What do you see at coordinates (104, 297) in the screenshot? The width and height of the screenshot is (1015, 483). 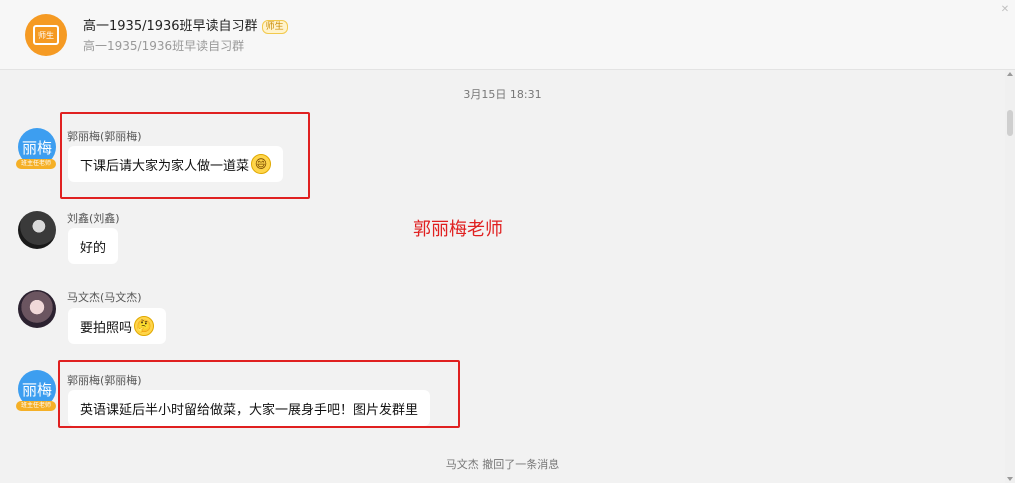 I see `sender-name: 马文杰(马文杰)` at bounding box center [104, 297].